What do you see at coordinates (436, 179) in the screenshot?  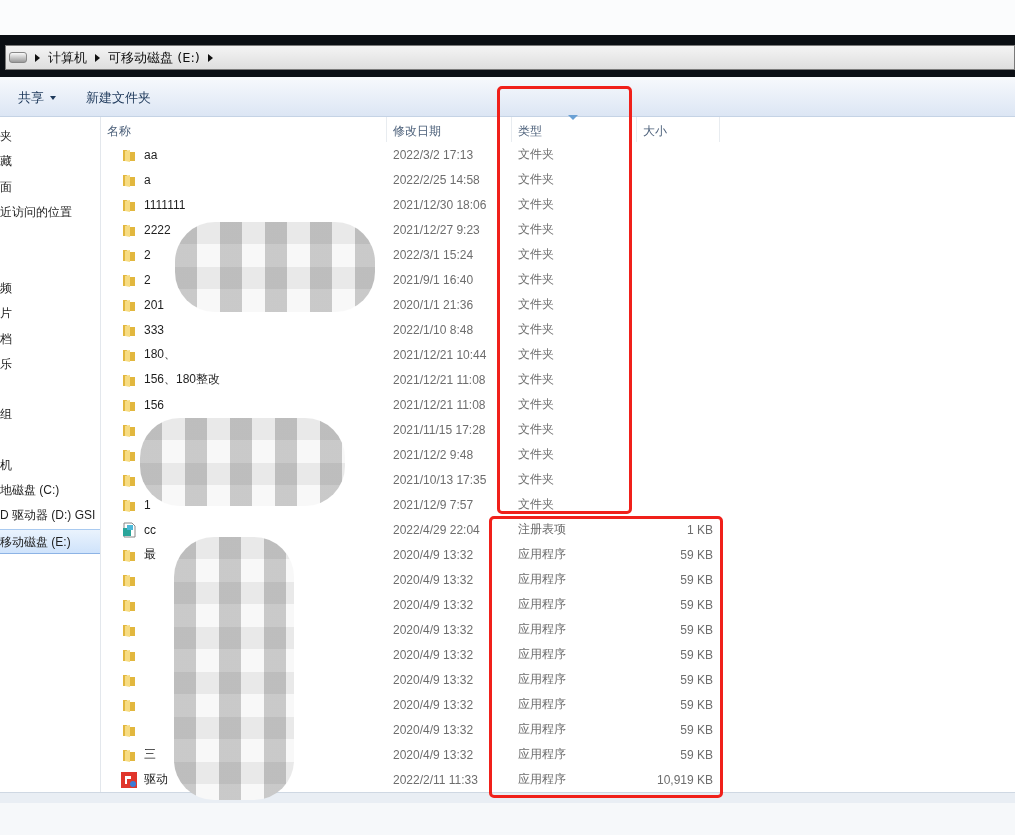 I see `modified-date: 2022/2/25 14:58` at bounding box center [436, 179].